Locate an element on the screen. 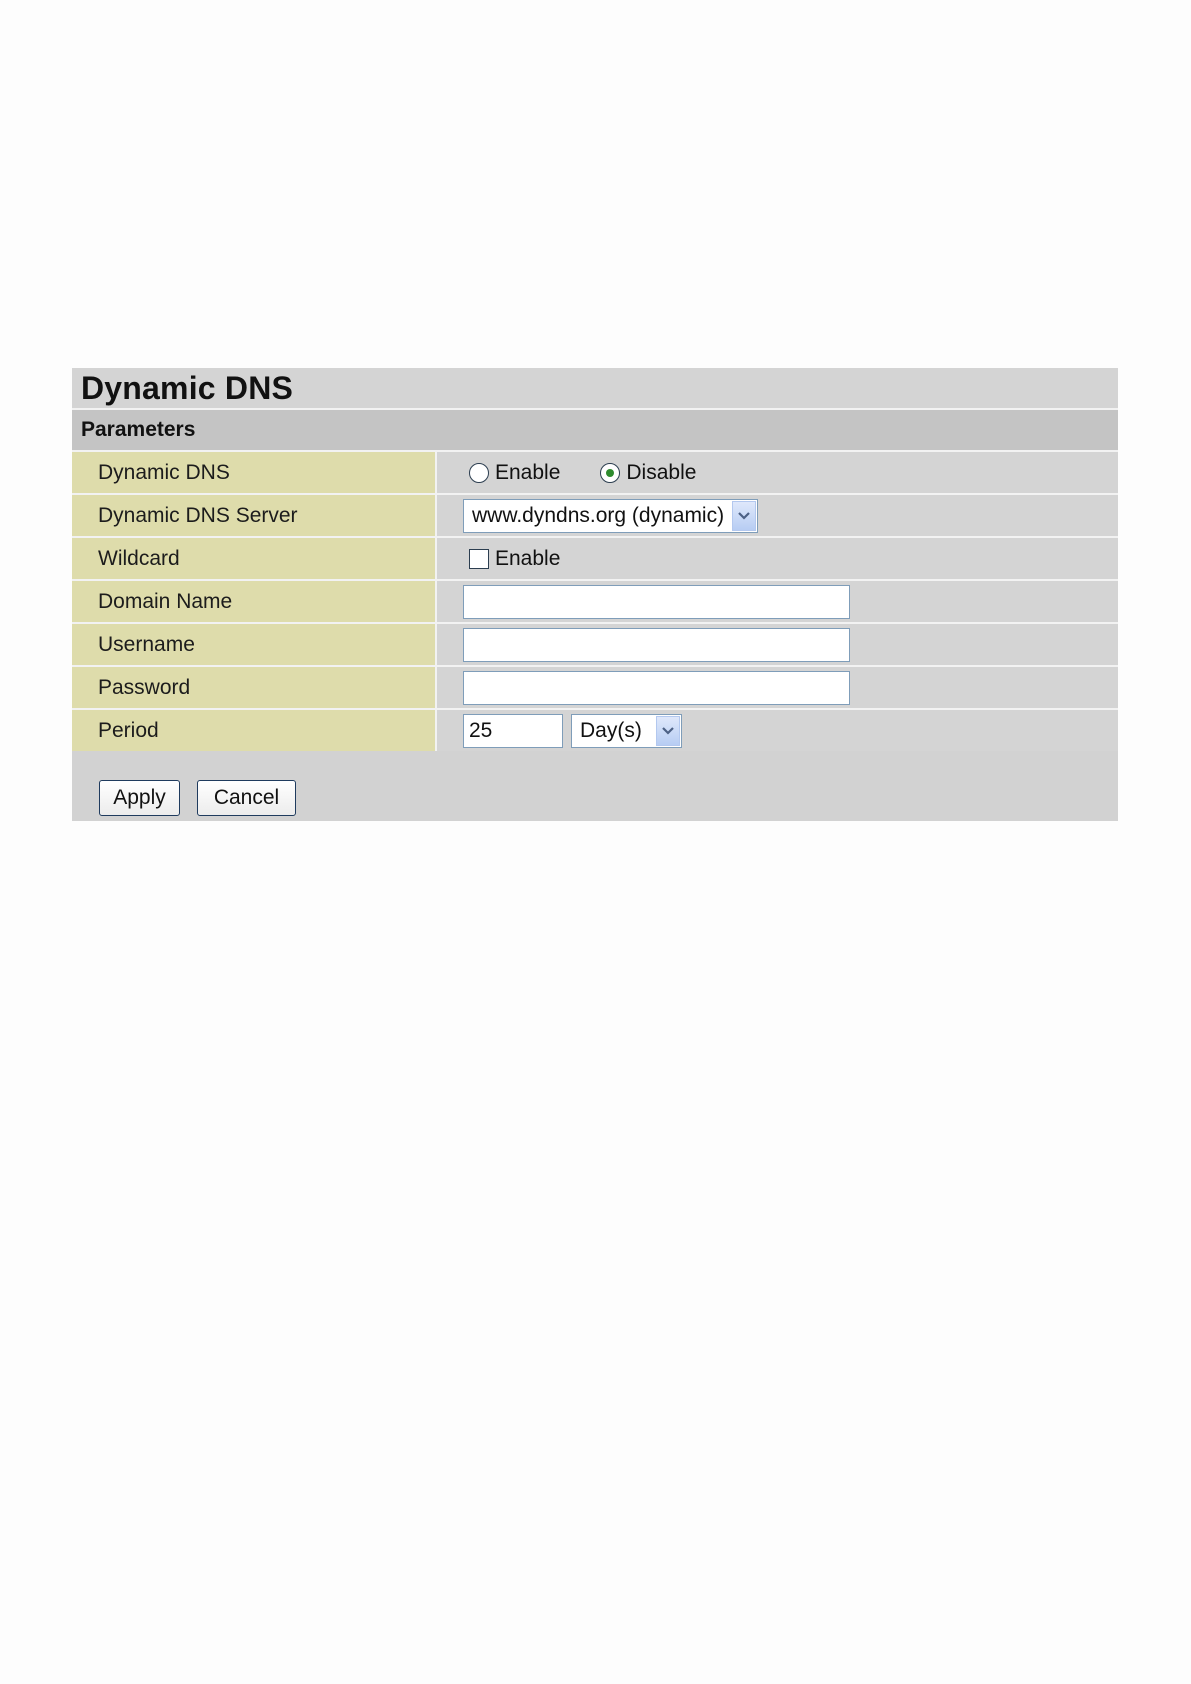 The width and height of the screenshot is (1191, 1684). dynamic-dns-disable-radio is located at coordinates (610, 472).